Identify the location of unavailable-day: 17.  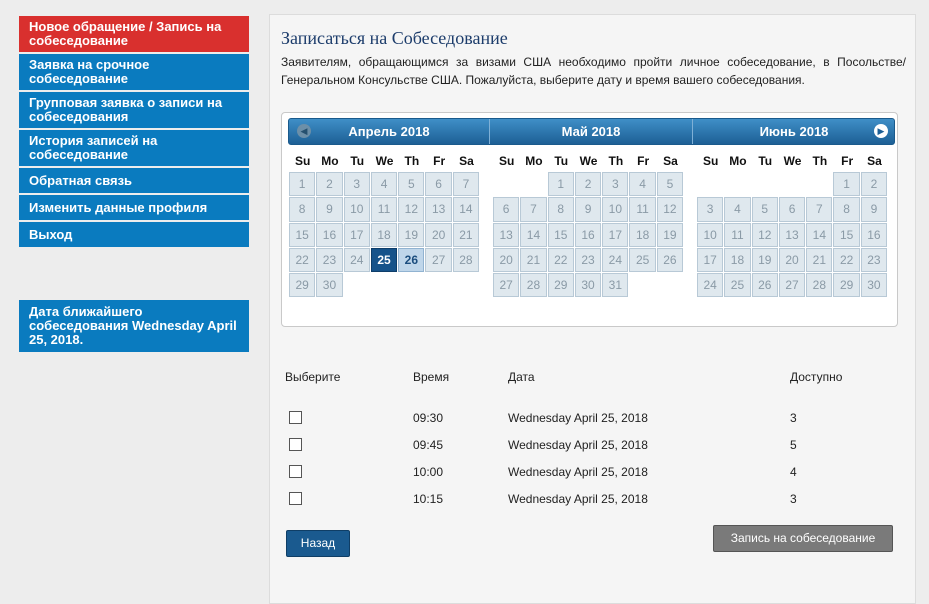
(615, 234).